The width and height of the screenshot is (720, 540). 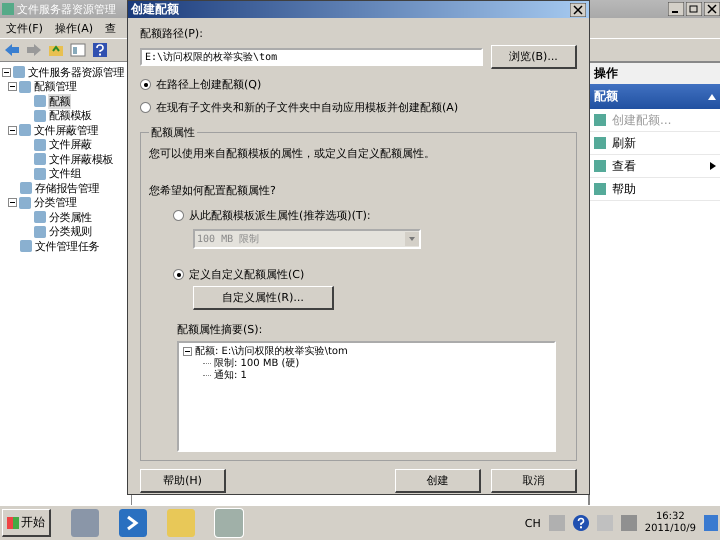 What do you see at coordinates (670, 529) in the screenshot?
I see `clock-date: 2011/10/9` at bounding box center [670, 529].